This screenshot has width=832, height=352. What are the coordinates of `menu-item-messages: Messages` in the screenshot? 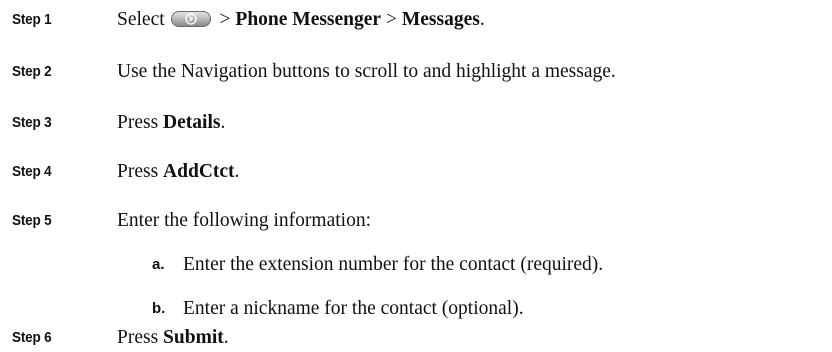 It's located at (440, 19).